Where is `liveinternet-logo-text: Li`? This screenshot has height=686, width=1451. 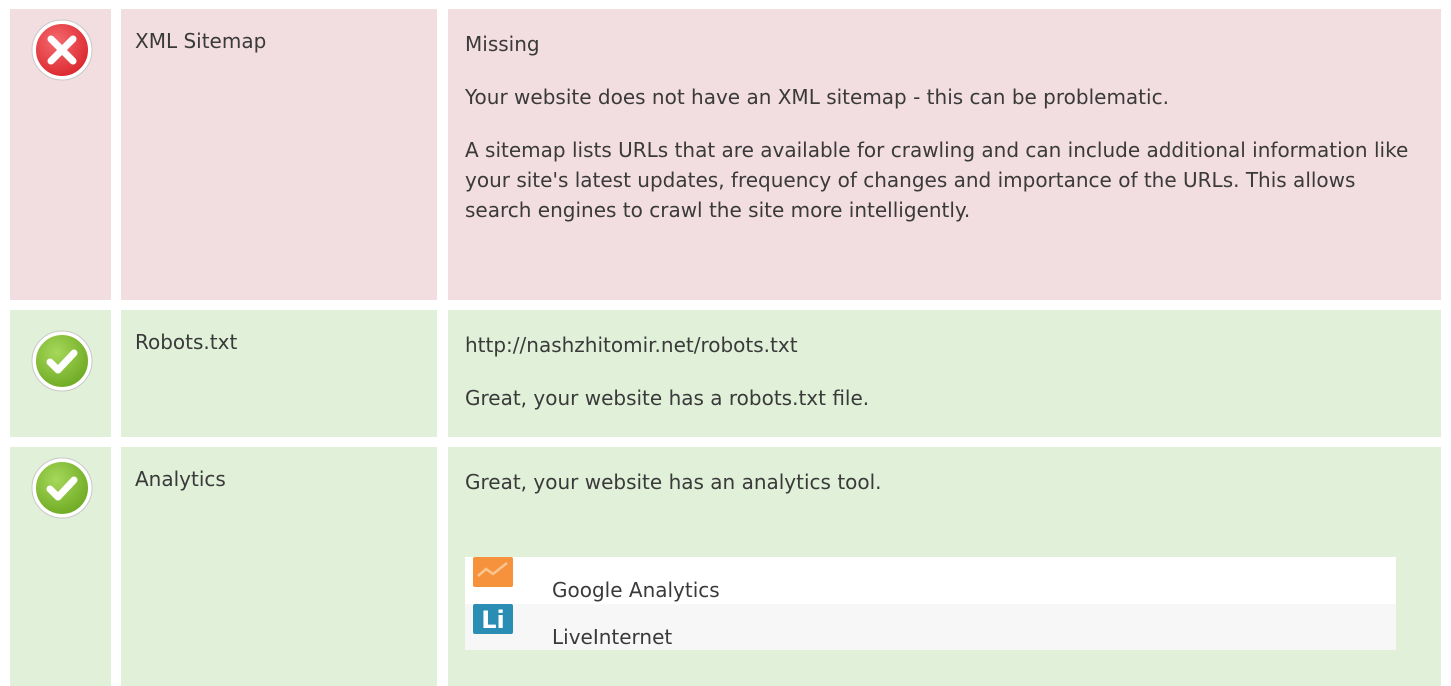
liveinternet-logo-text: Li is located at coordinates (493, 620).